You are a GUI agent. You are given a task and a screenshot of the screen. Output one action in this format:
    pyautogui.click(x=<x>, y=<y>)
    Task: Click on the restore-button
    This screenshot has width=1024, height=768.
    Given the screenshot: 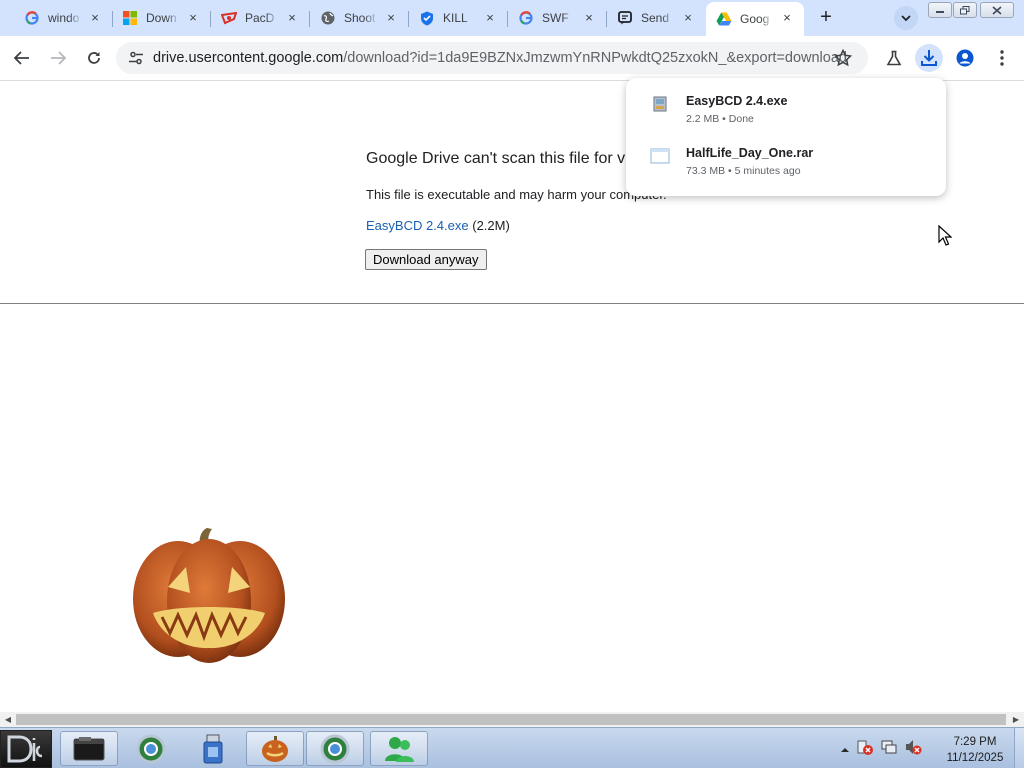 What is the action you would take?
    pyautogui.click(x=965, y=10)
    